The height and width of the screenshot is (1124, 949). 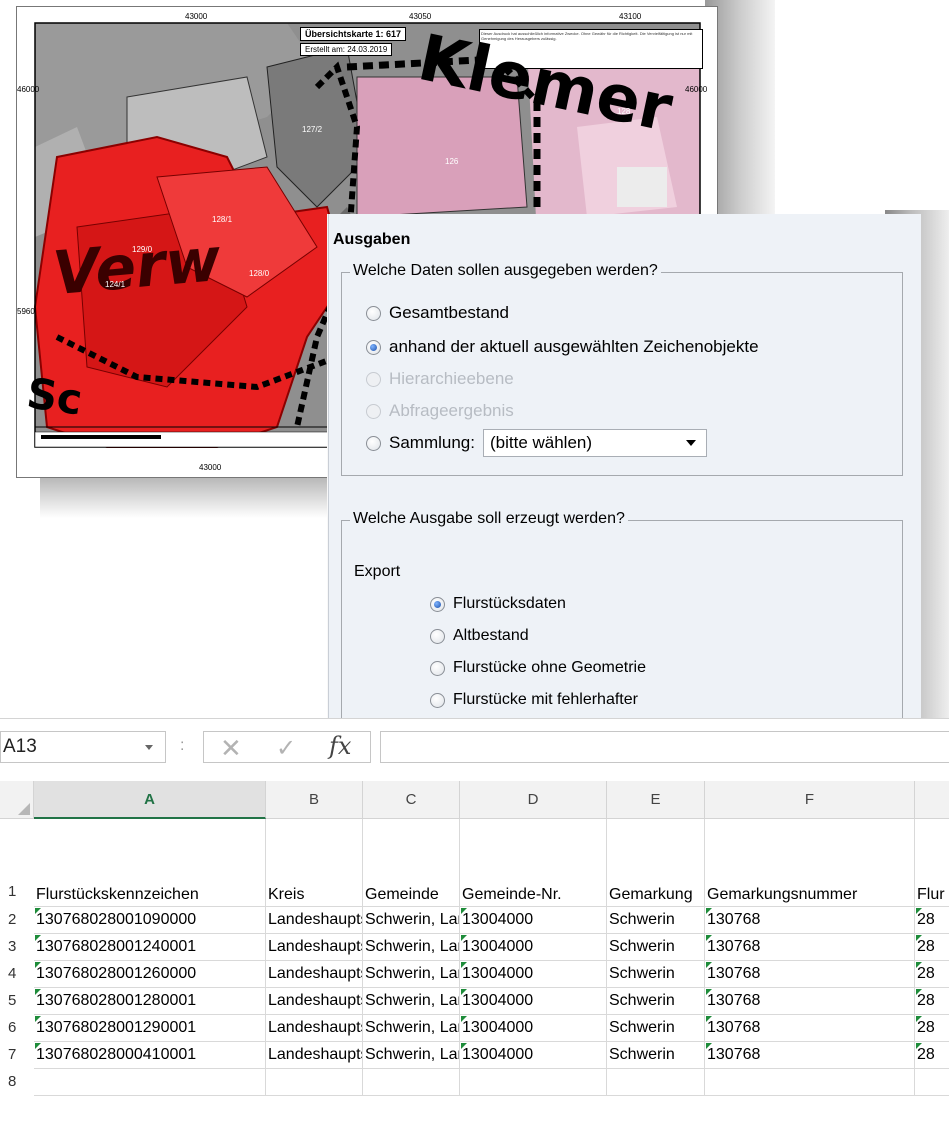 I want to click on column-header-a: A, so click(x=150, y=800).